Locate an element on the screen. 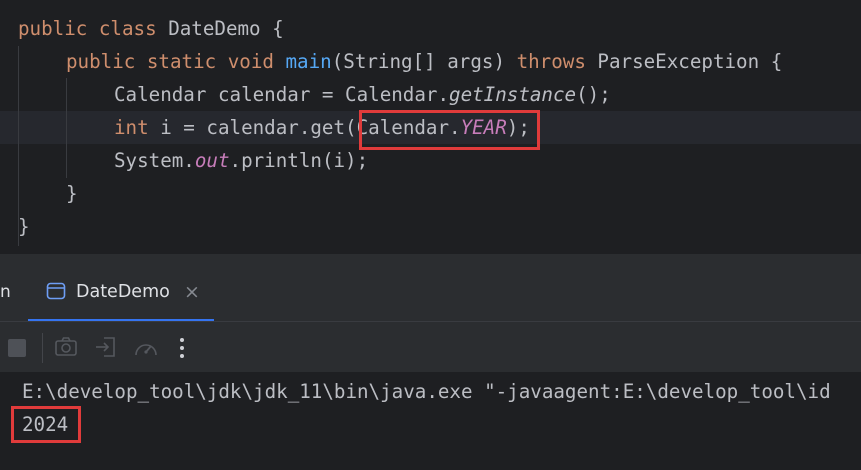 Image resolution: width=861 pixels, height=470 pixels. keyword: int is located at coordinates (131, 127).